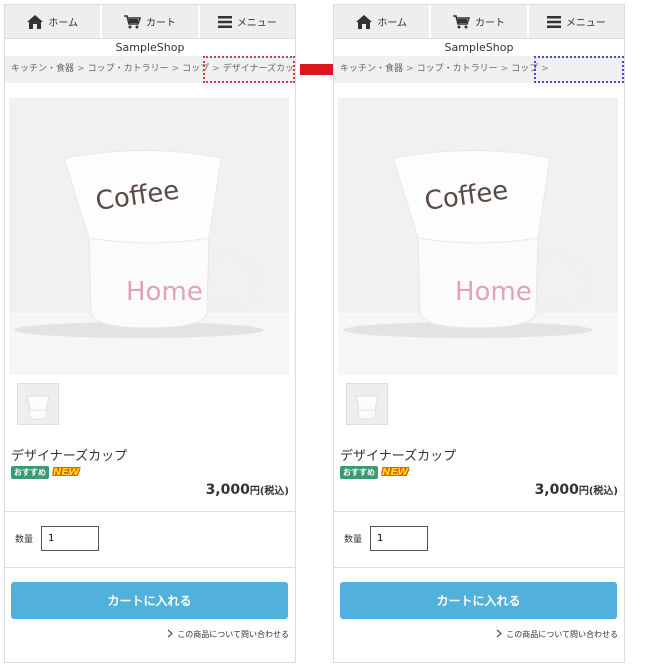 Image resolution: width=647 pixels, height=666 pixels. Describe the element at coordinates (249, 69) in the screenshot. I see `highlight-box-red` at that location.